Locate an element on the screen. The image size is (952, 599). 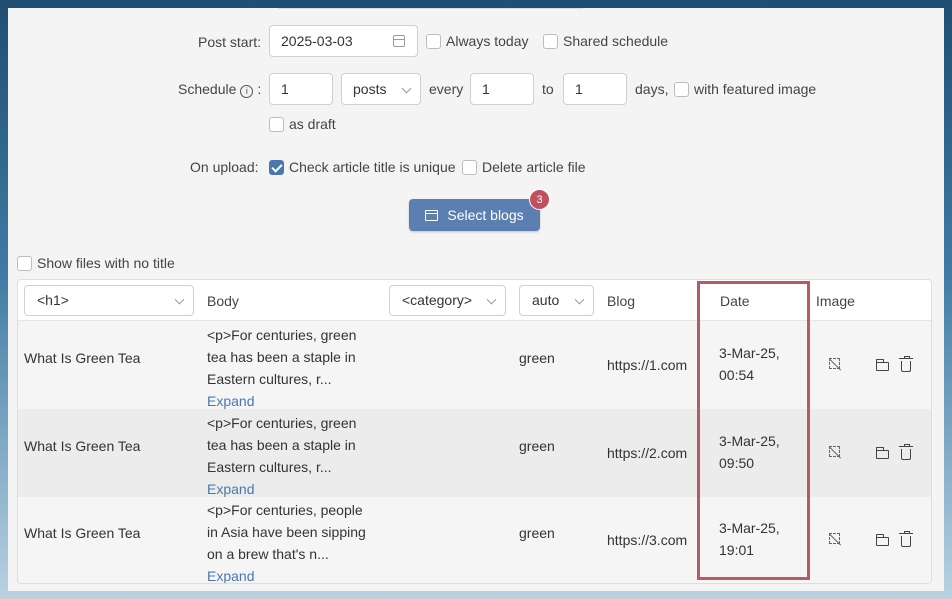
schedule-label: Schedule i: is located at coordinates (220, 89).